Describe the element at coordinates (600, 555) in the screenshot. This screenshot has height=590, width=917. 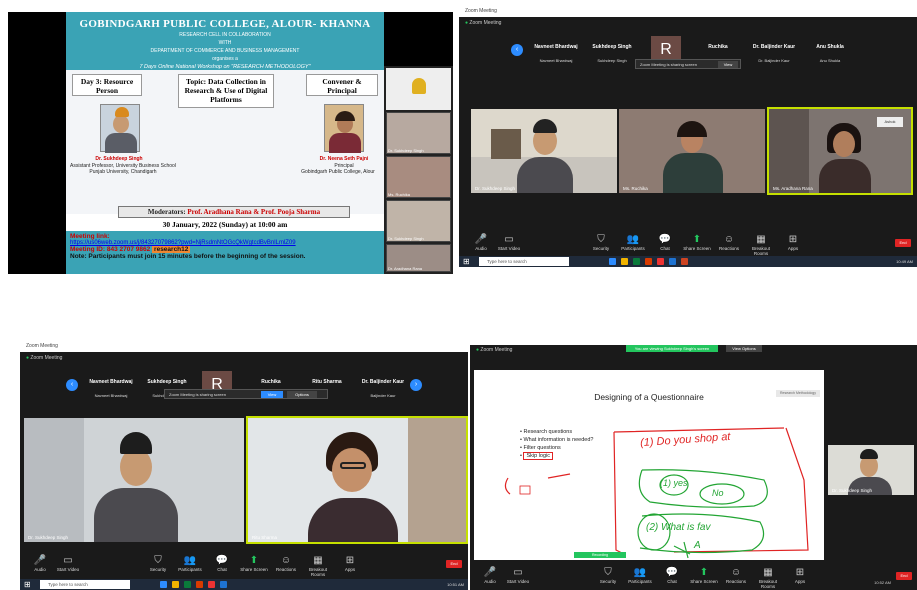
I see `recording-indicator: Recording` at that location.